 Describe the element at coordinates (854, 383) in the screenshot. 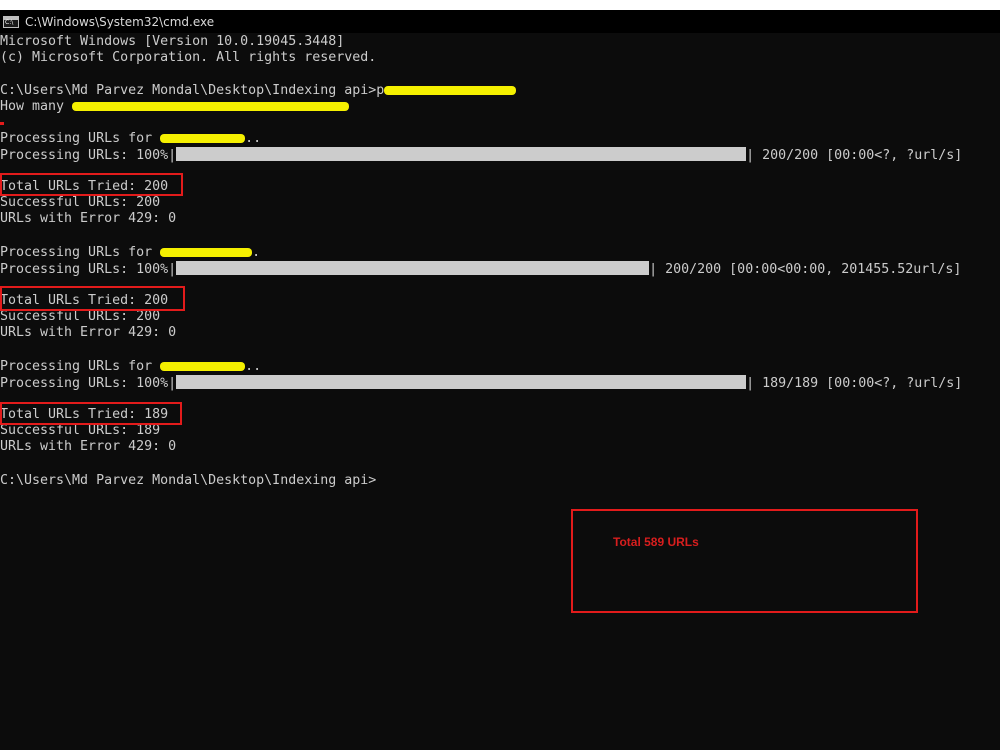

I see `progress-stats: | 189/189 [00:00<?, ?url/s]` at that location.